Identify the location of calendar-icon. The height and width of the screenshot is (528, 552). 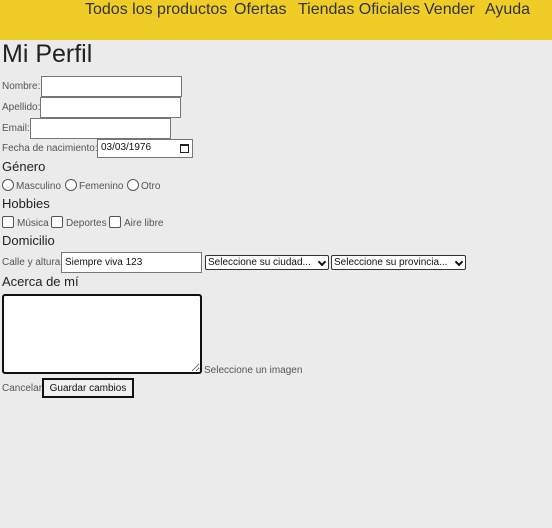
(184, 148).